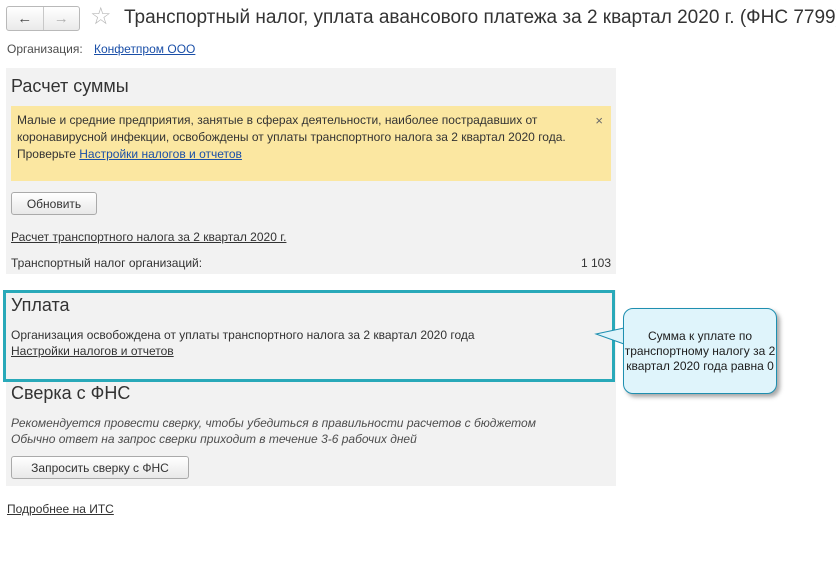  What do you see at coordinates (46, 154) in the screenshot?
I see `warning-check-prefix: Проверьте` at bounding box center [46, 154].